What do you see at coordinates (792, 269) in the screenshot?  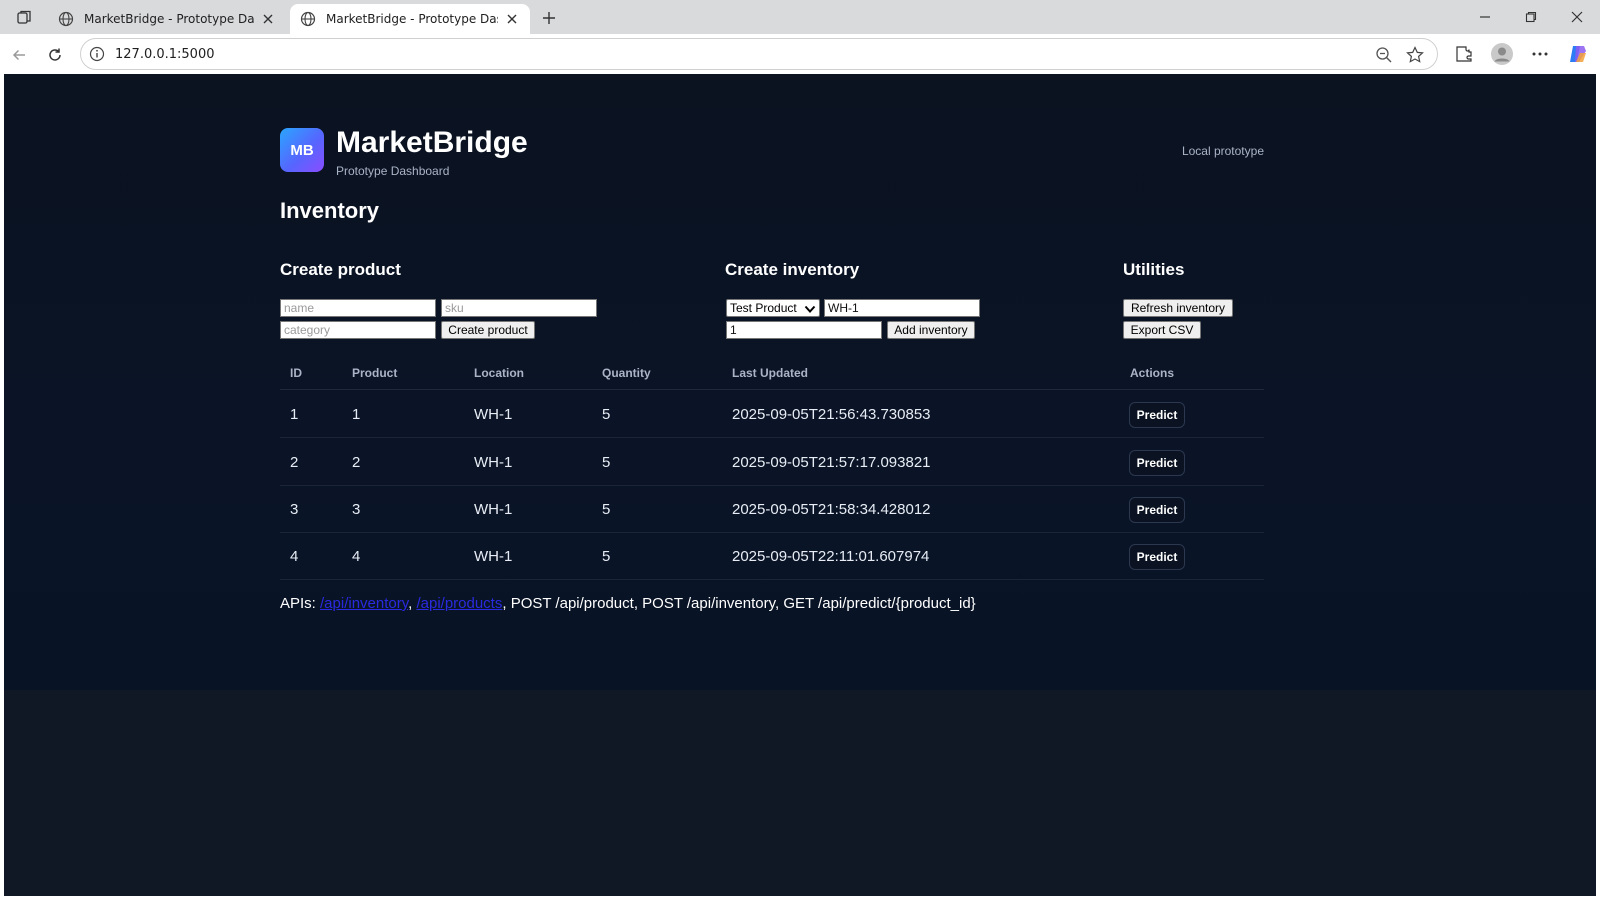 I see `create-inventory-title: Create inventory` at bounding box center [792, 269].